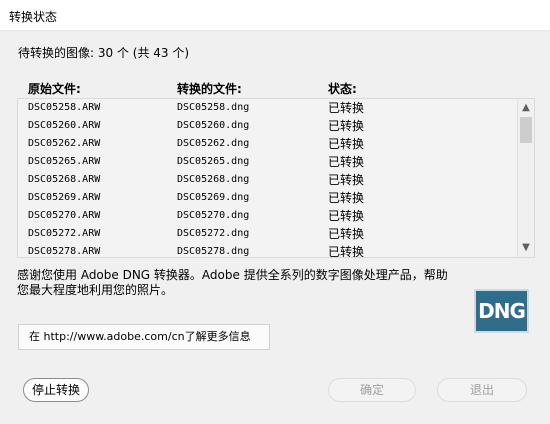 The width and height of the screenshot is (550, 424). What do you see at coordinates (501, 311) in the screenshot?
I see `dng-logo: DNG` at bounding box center [501, 311].